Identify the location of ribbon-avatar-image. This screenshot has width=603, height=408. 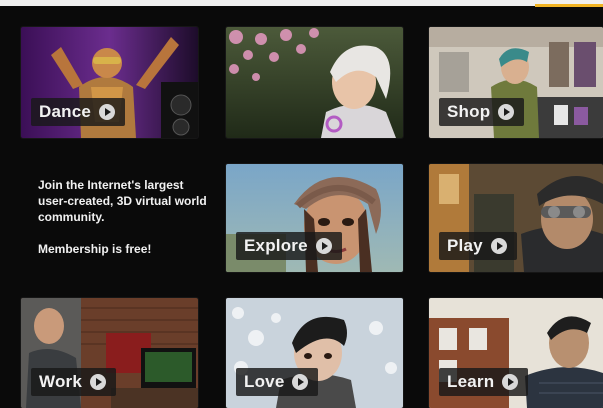
(314, 82).